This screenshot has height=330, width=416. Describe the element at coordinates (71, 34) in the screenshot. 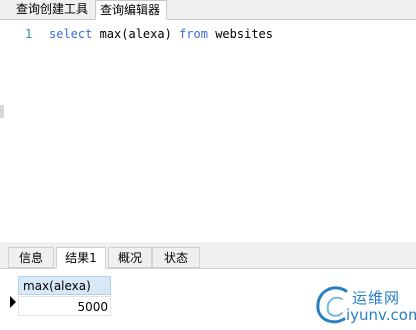

I see `keyword-select: select` at that location.